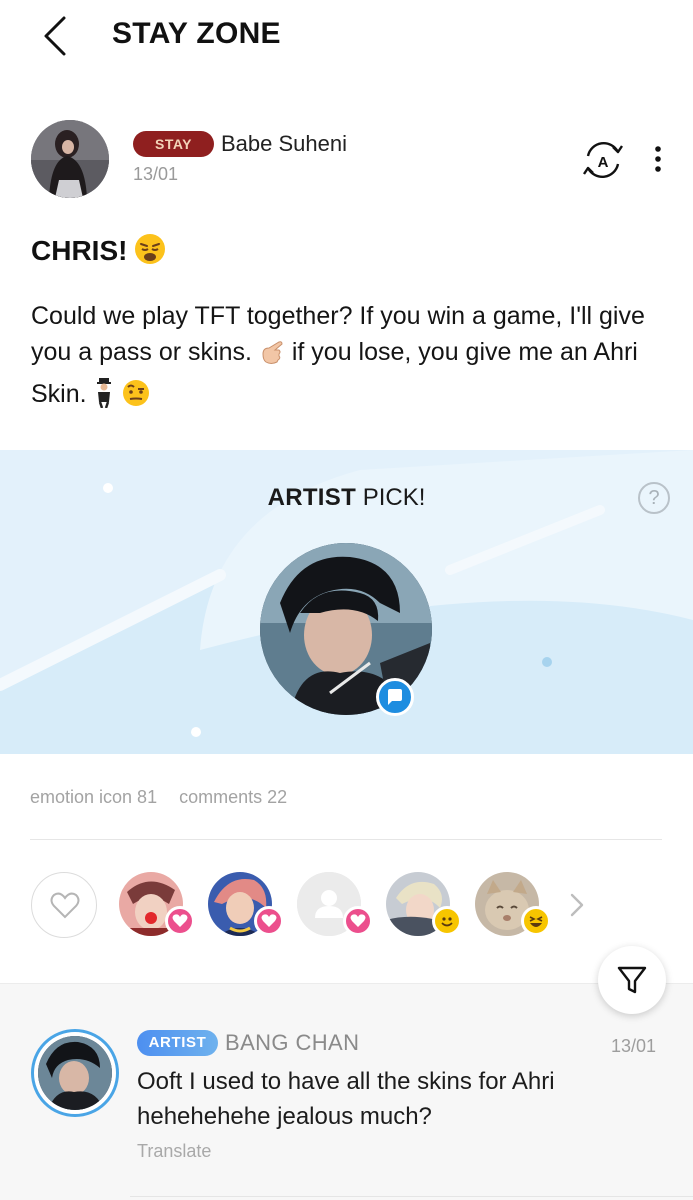  I want to click on chat-bubble-icon, so click(395, 697).